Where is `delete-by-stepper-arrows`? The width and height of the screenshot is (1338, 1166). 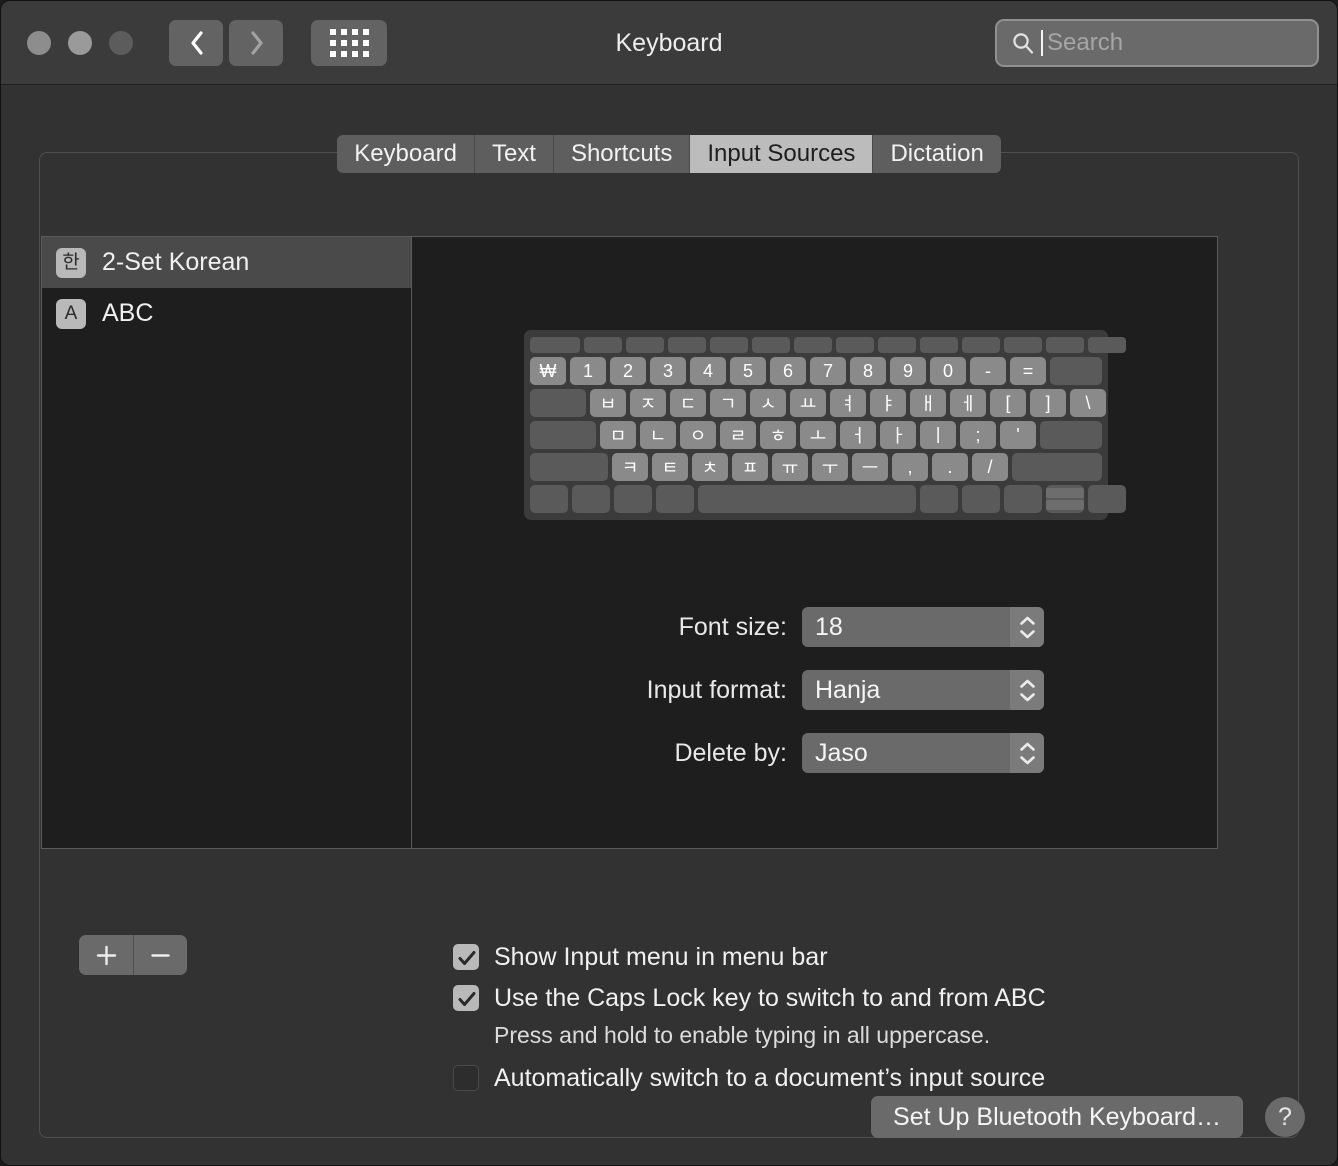 delete-by-stepper-arrows is located at coordinates (1027, 753).